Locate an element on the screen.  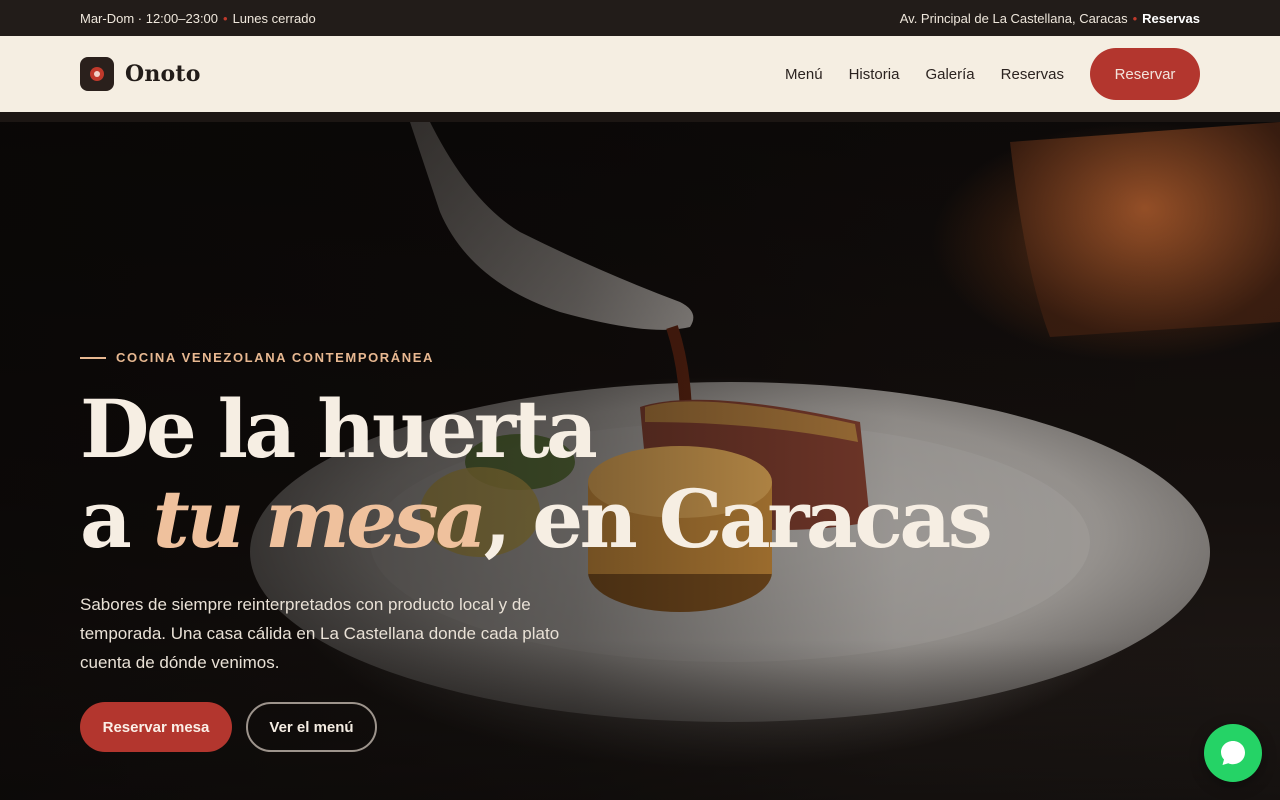
brand-name: Onoto is located at coordinates (163, 74).